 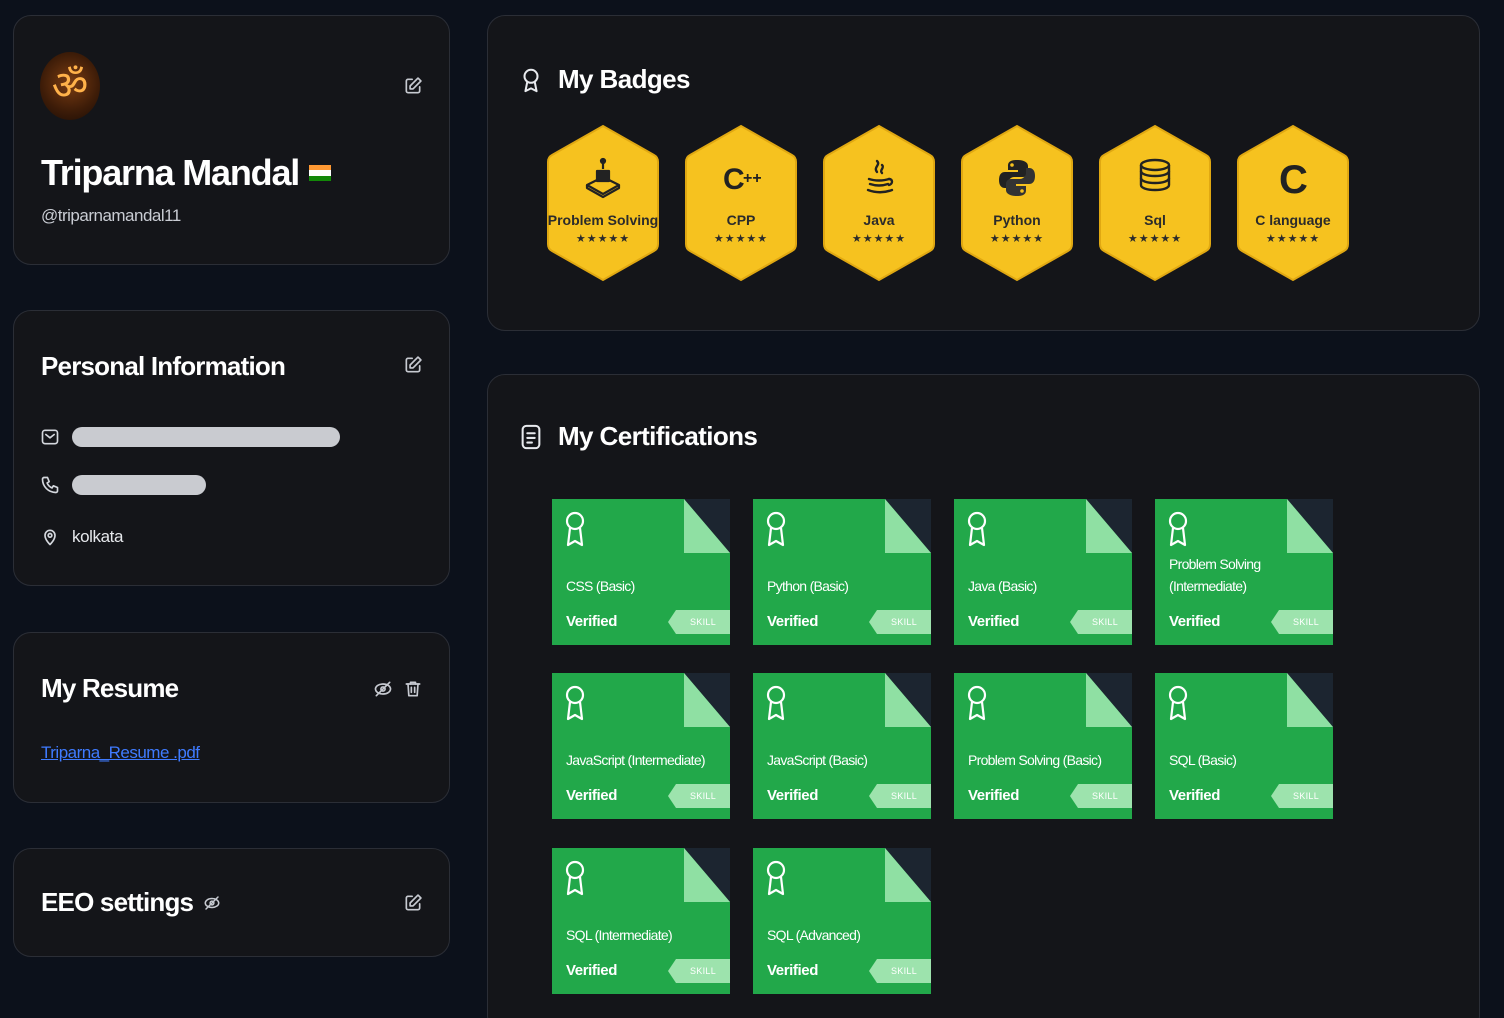 I want to click on c-language-icon: C, so click(x=1293, y=179).